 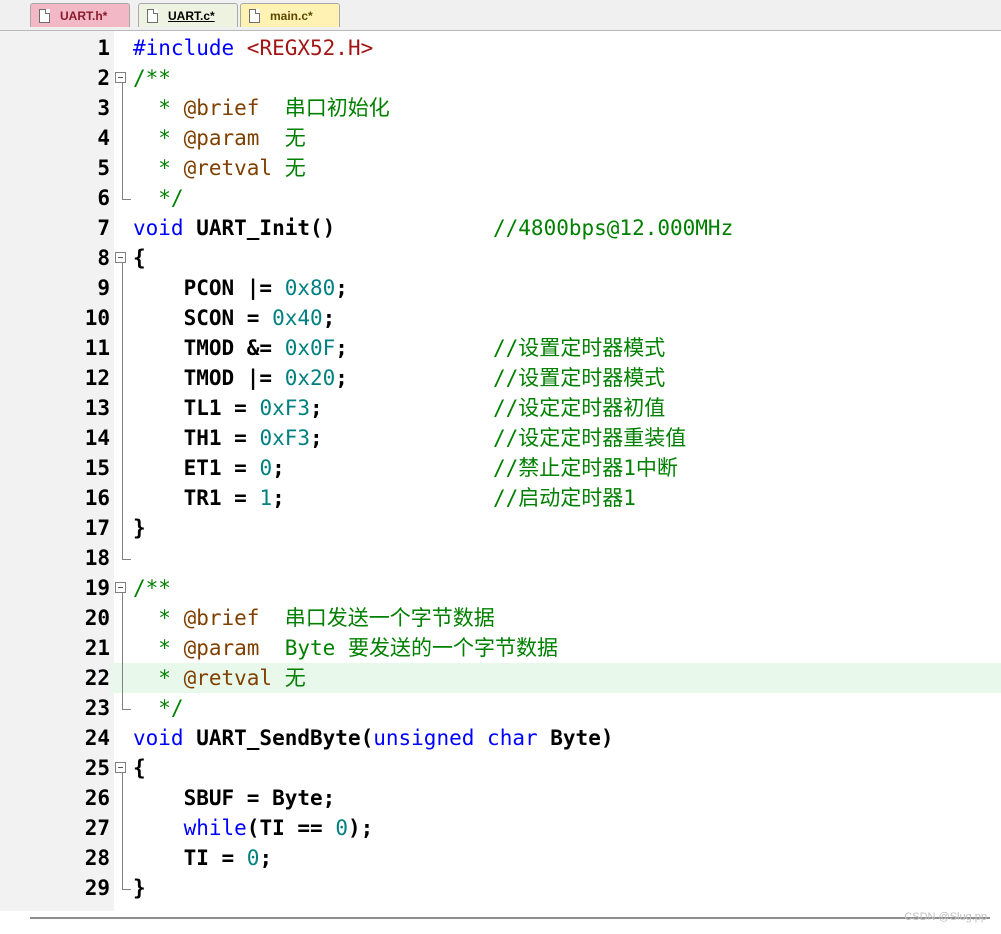 I want to click on code-token: );, so click(x=360, y=828).